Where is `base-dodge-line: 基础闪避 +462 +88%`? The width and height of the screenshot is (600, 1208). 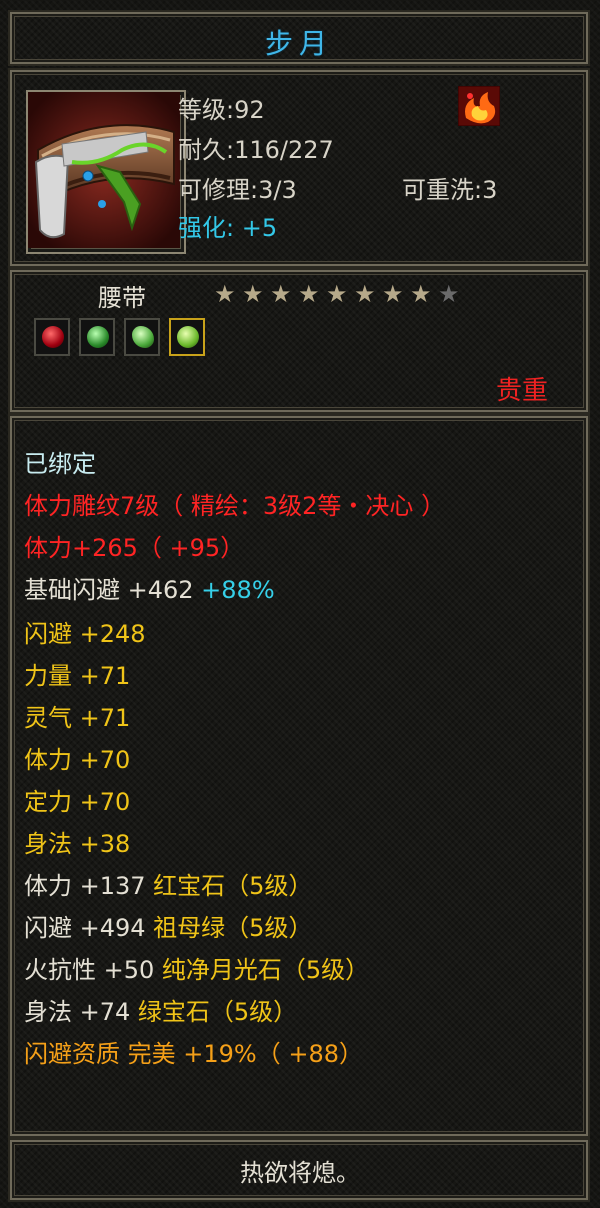
base-dodge-line: 基础闪避 +462 +88% is located at coordinates (149, 587).